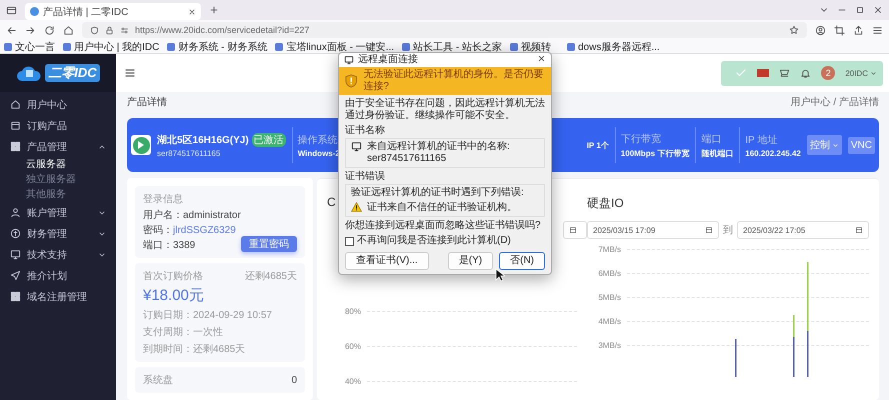 This screenshot has width=889, height=400. Describe the element at coordinates (717, 153) in the screenshot. I see `spec-value: 随机端口` at that location.